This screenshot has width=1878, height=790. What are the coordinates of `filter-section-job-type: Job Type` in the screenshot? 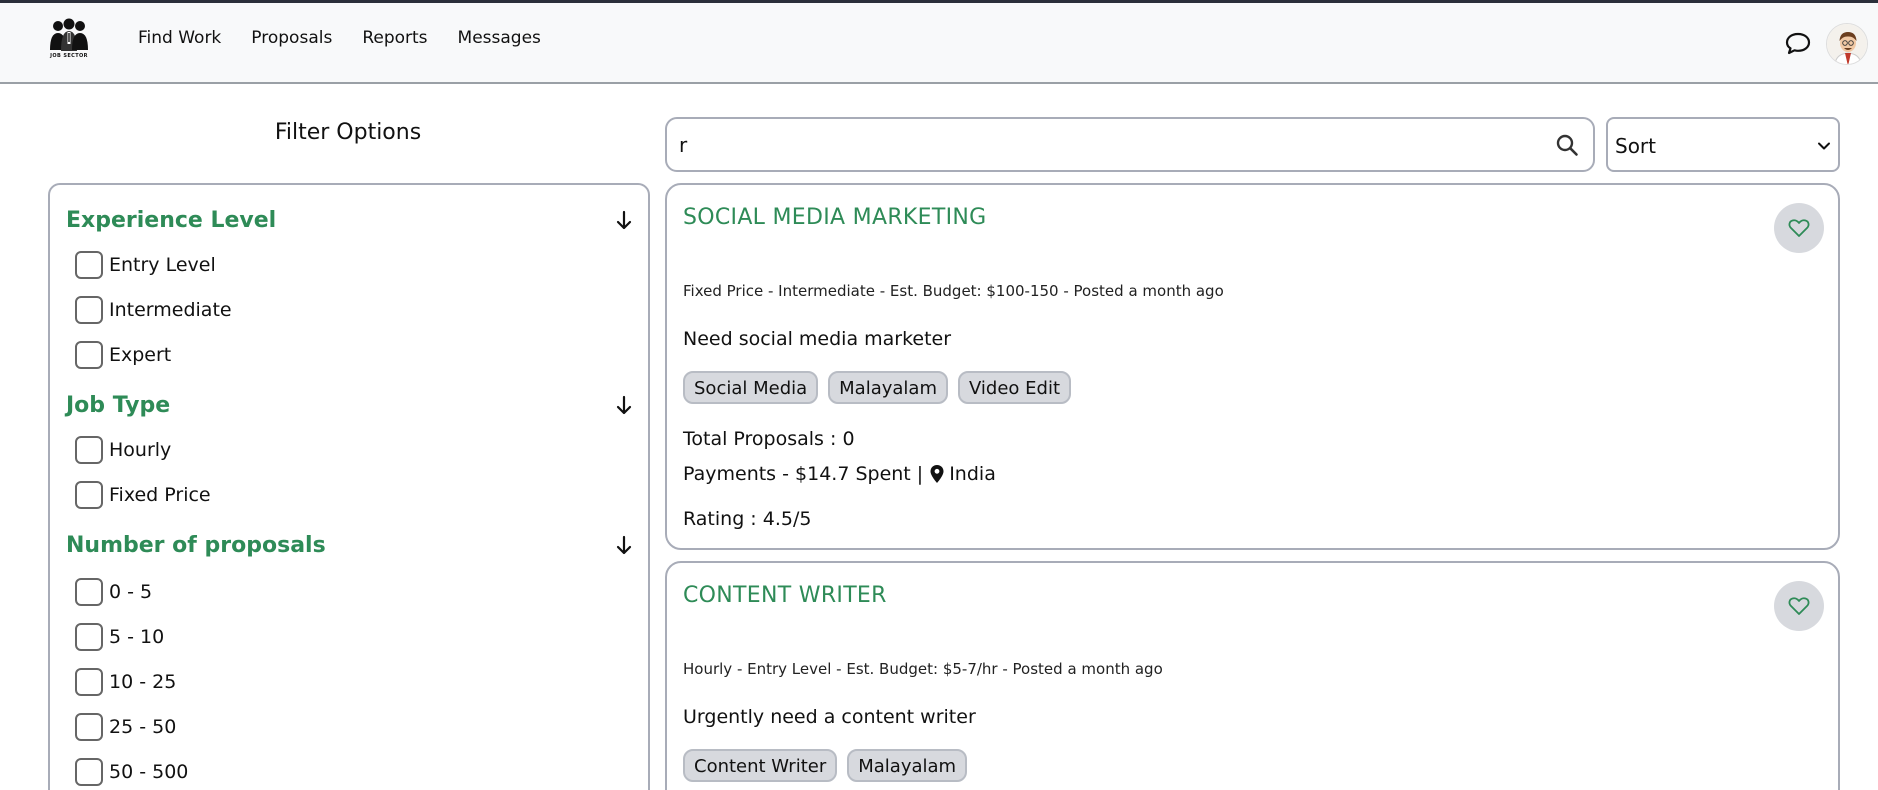 It's located at (350, 405).